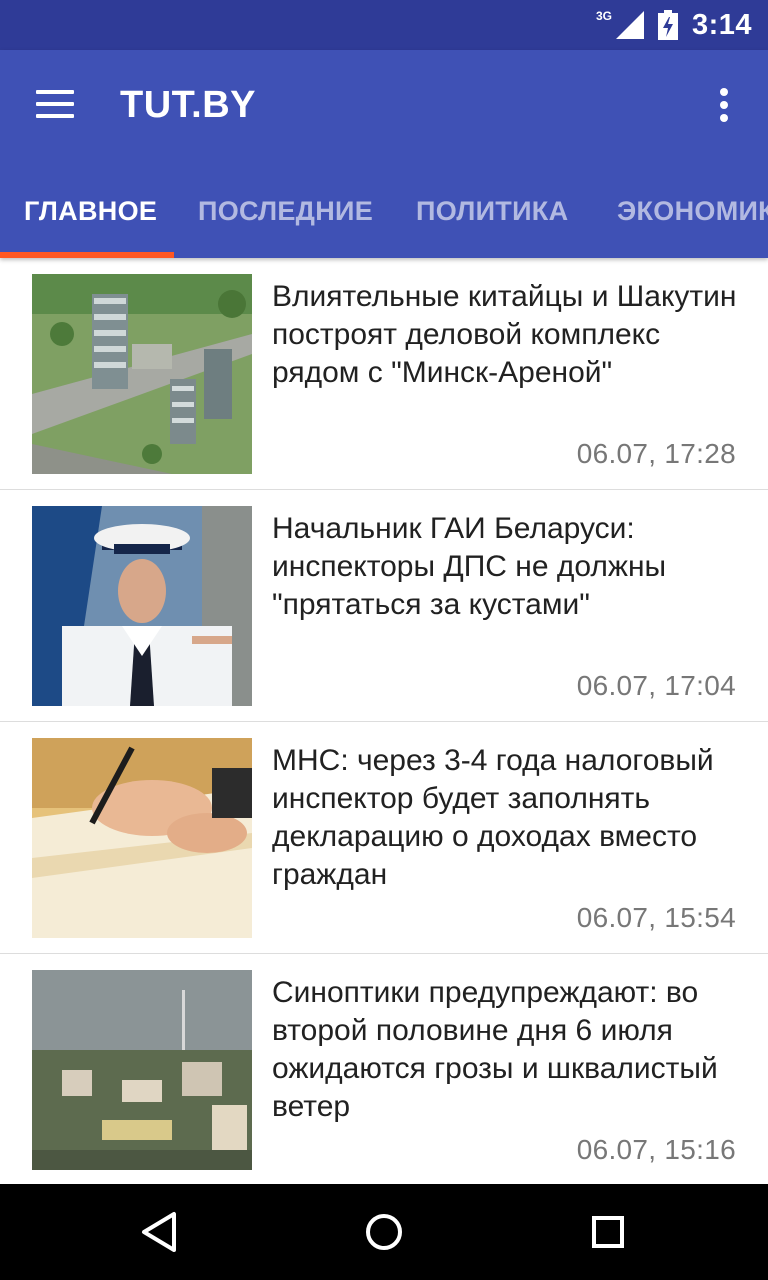 This screenshot has width=768, height=1280. I want to click on network-type: 3G, so click(603, 16).